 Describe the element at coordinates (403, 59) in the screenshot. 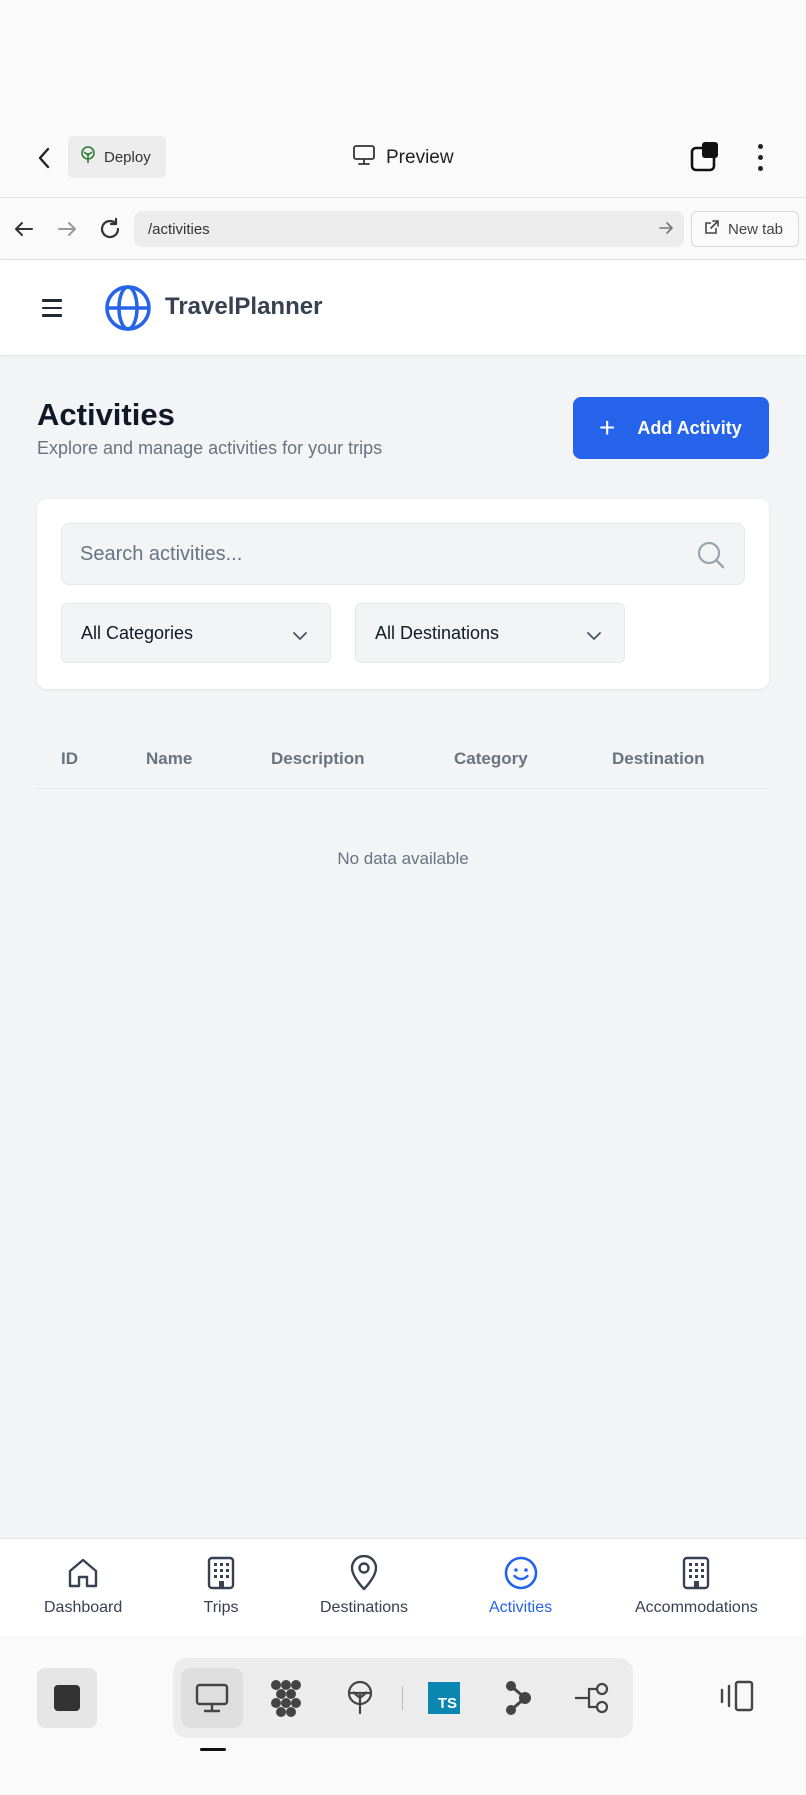

I see `status-area` at that location.